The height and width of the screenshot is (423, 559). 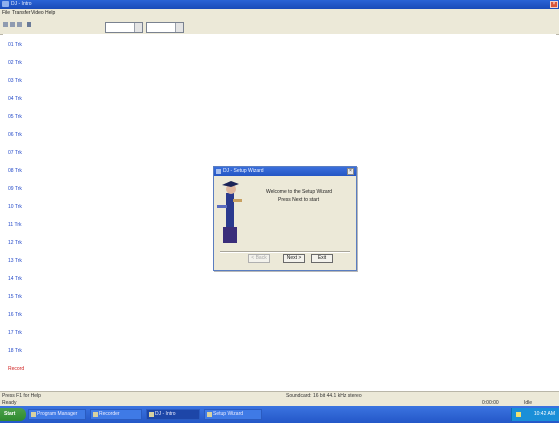 What do you see at coordinates (15, 351) in the screenshot?
I see `track-label: 18 Trk` at bounding box center [15, 351].